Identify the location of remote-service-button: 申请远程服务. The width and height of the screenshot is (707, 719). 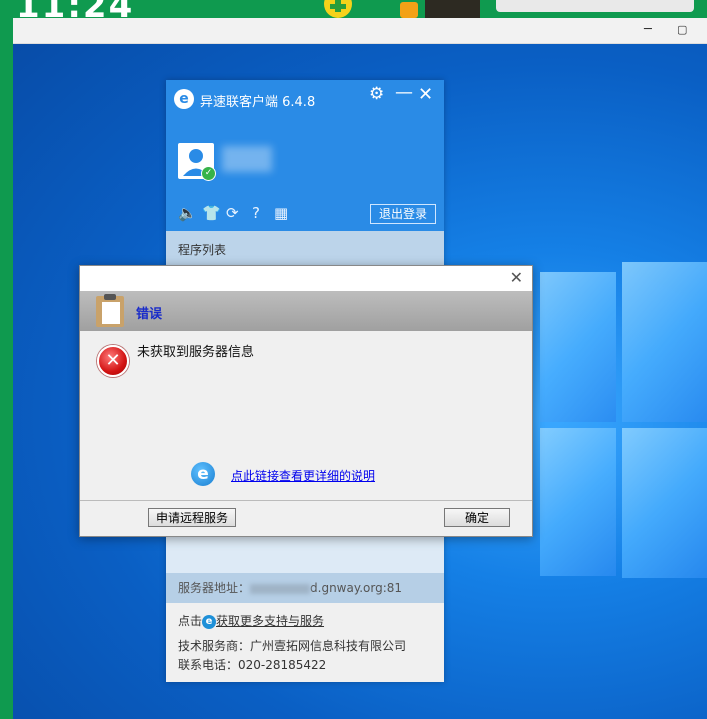
(192, 517).